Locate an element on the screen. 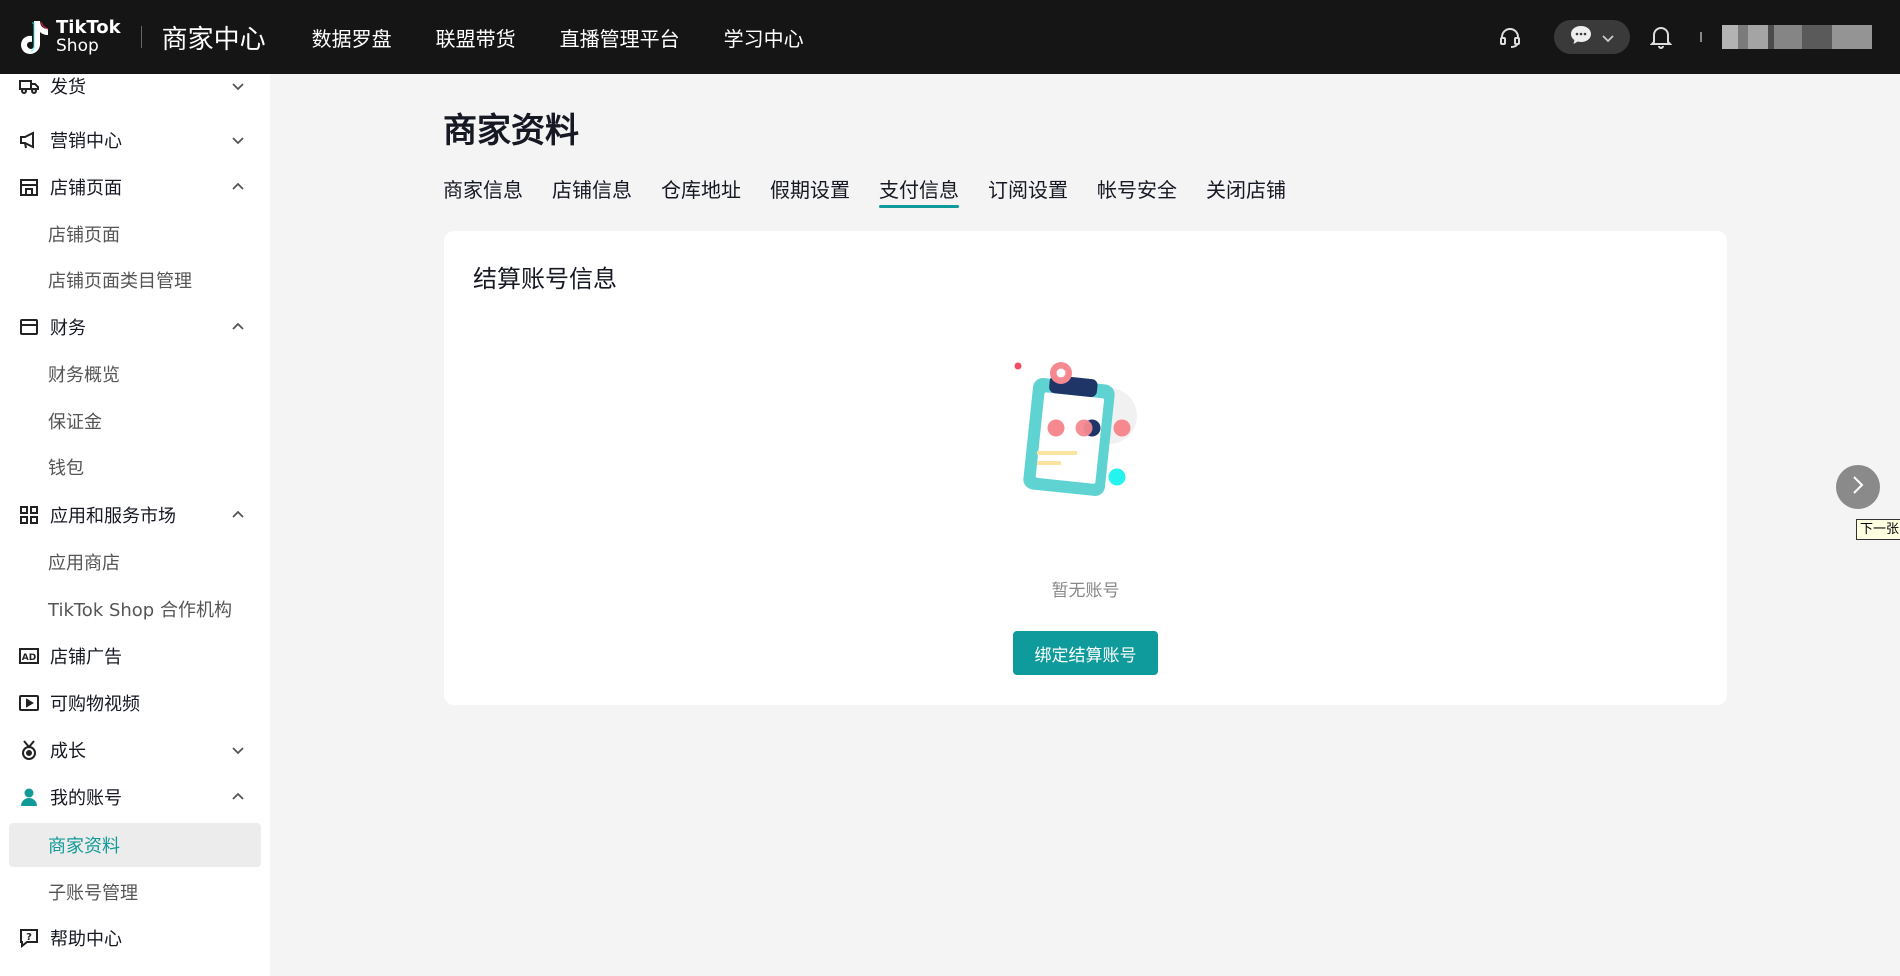 This screenshot has height=976, width=1900. logo-line2: Shop is located at coordinates (77, 46).